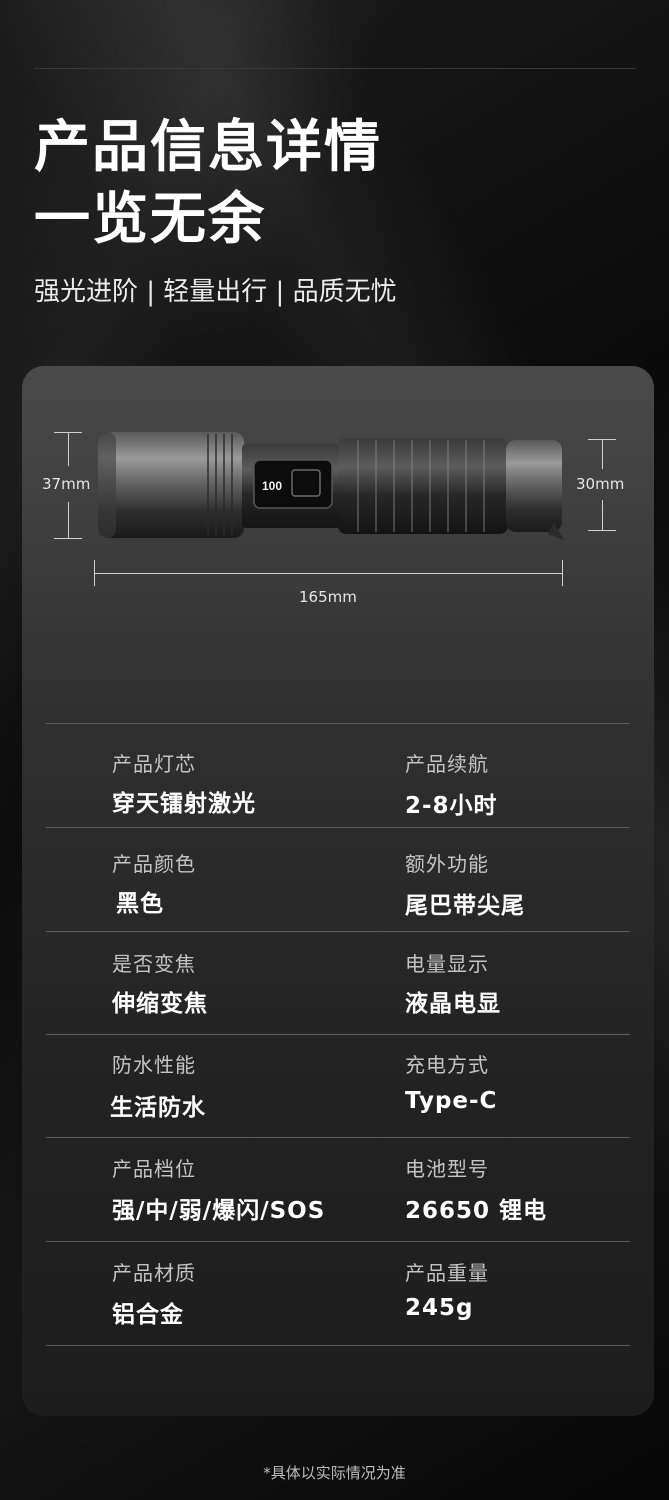 The width and height of the screenshot is (669, 1500). Describe the element at coordinates (447, 1065) in the screenshot. I see `spec-label: 充电方式` at that location.